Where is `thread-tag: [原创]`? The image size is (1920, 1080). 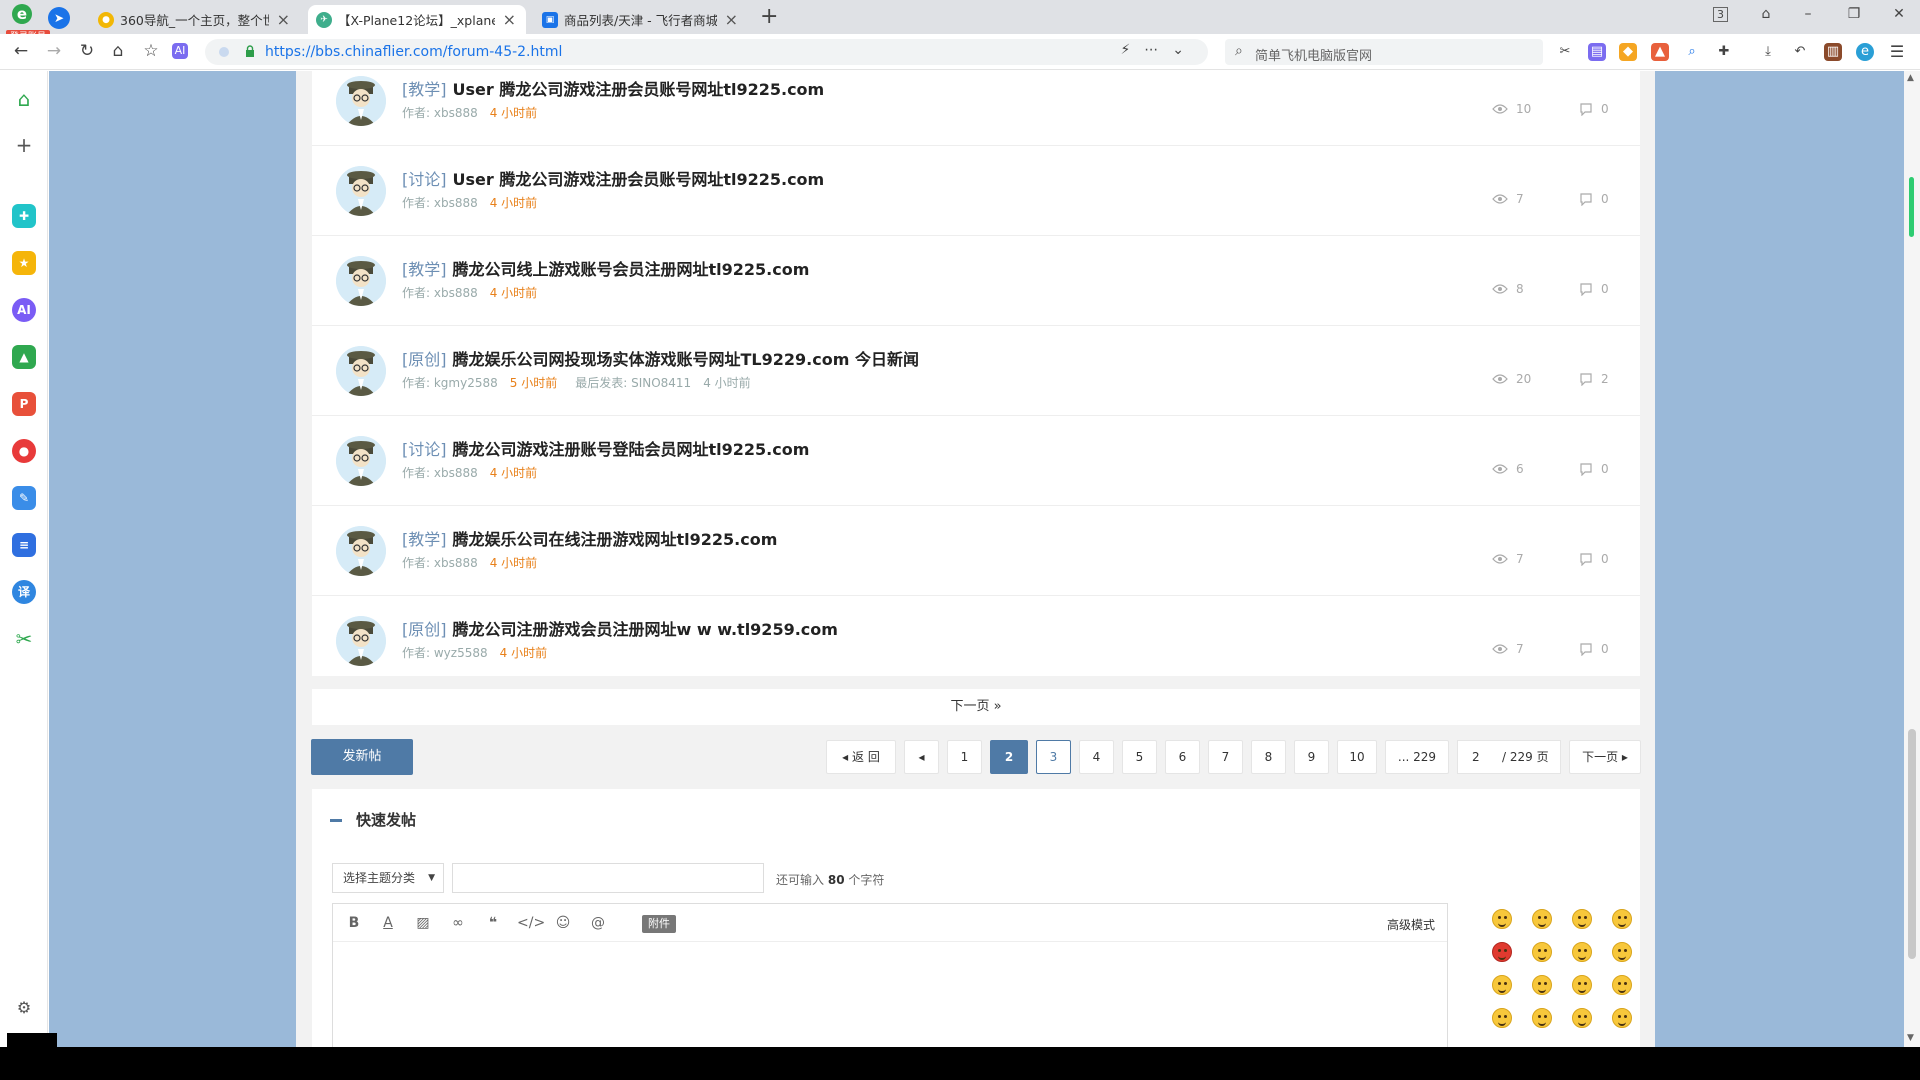
thread-tag: [原创] is located at coordinates (424, 359).